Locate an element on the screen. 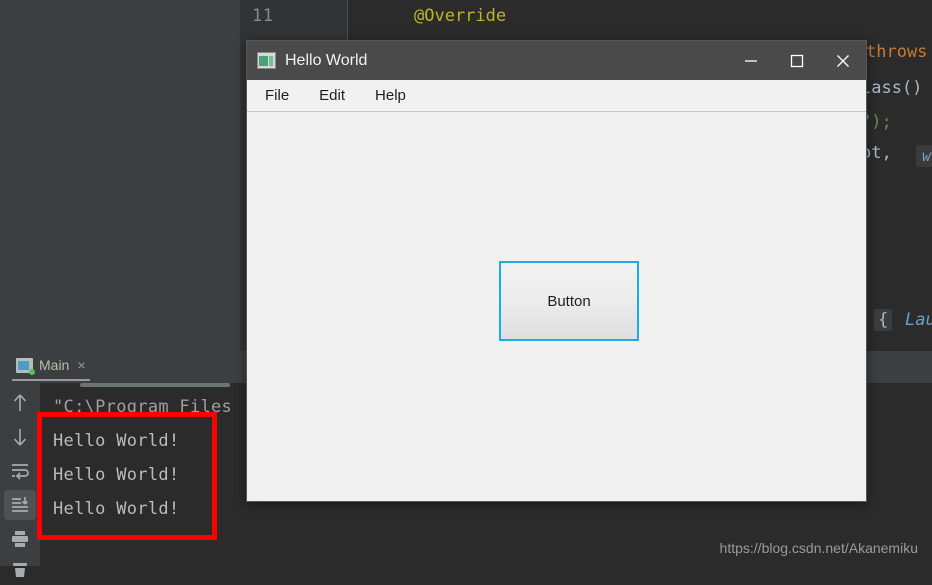  menu-help: Help is located at coordinates (390, 95).